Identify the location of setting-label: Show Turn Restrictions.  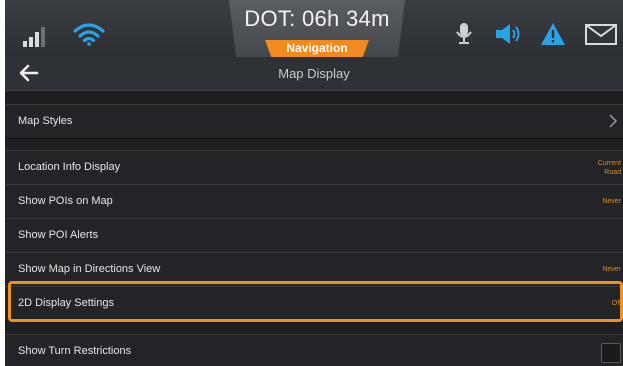
(75, 351).